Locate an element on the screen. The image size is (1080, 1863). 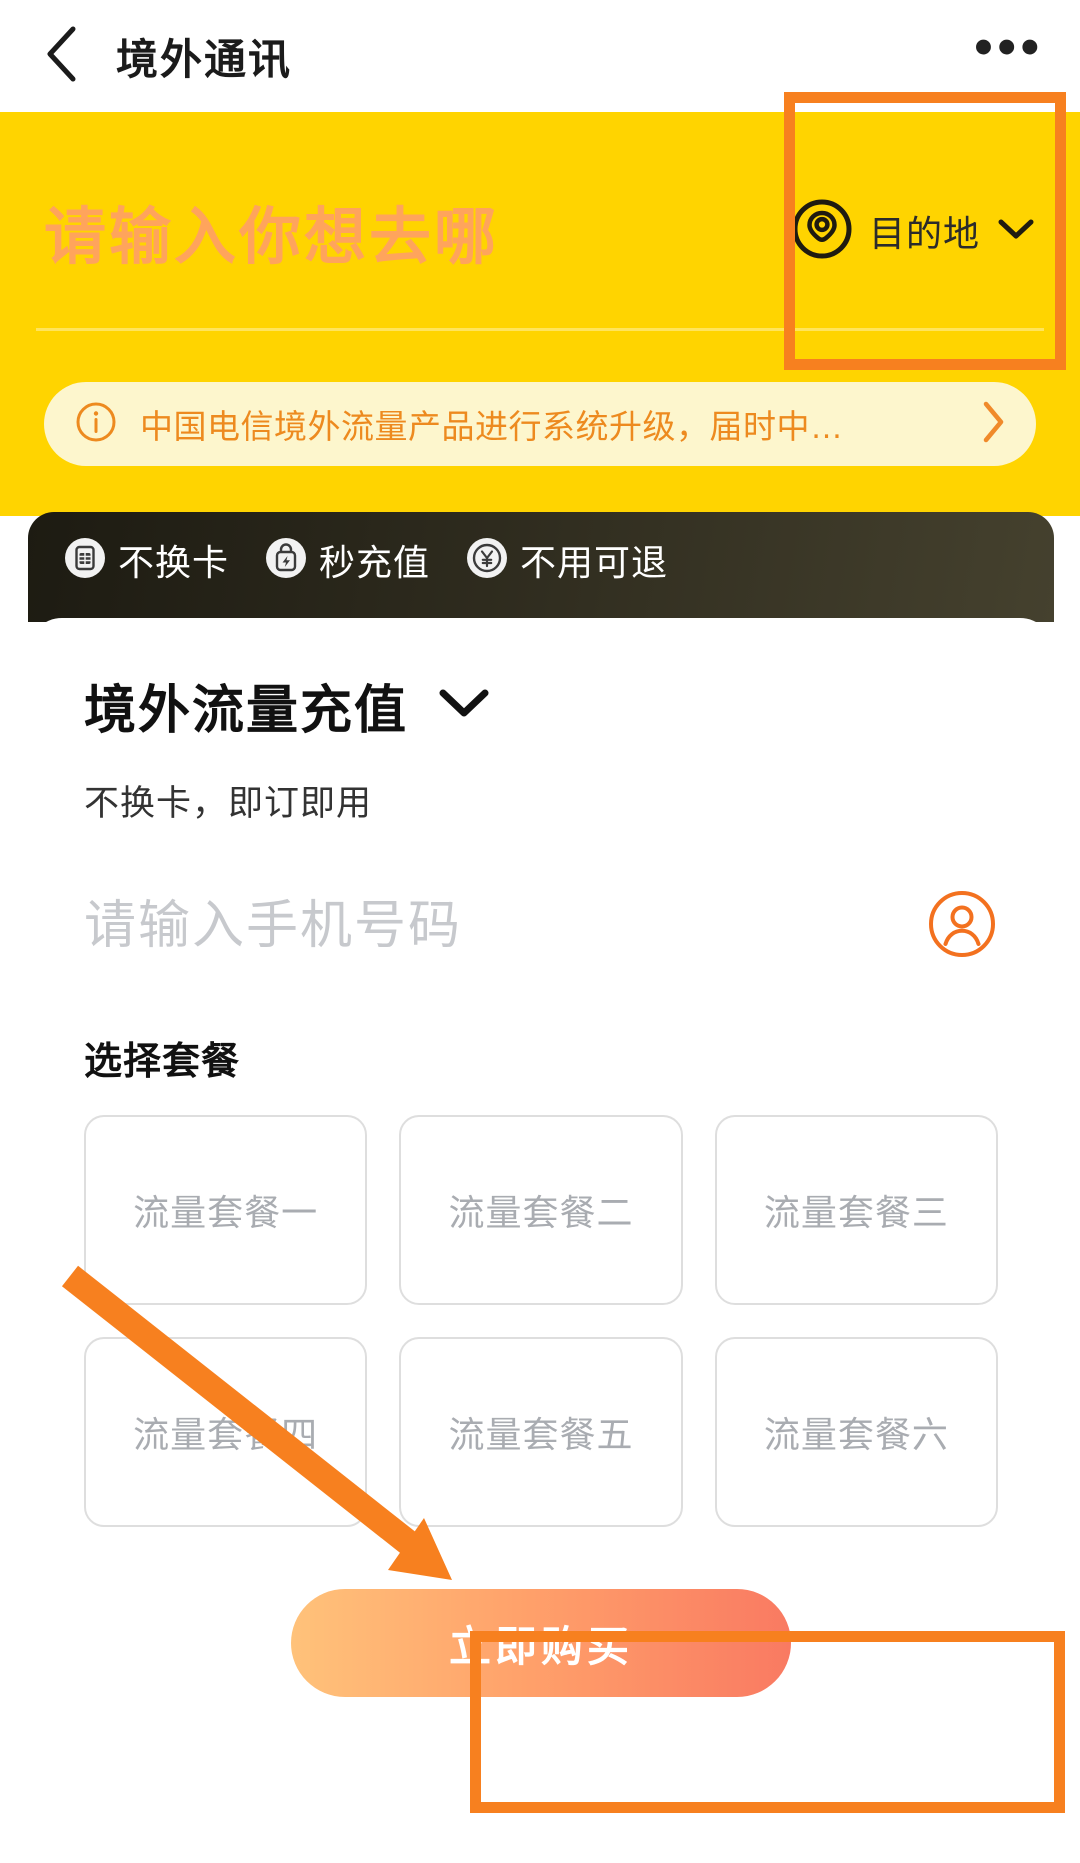
feature-label: 秒充值 is located at coordinates (375, 562).